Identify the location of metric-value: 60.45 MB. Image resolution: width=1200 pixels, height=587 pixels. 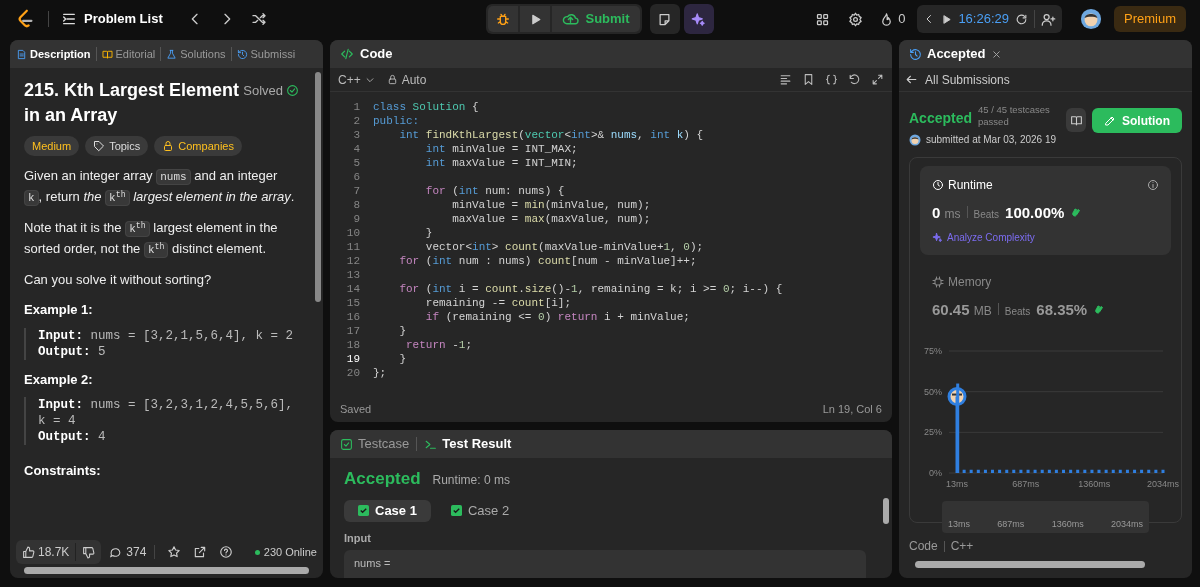
(962, 309).